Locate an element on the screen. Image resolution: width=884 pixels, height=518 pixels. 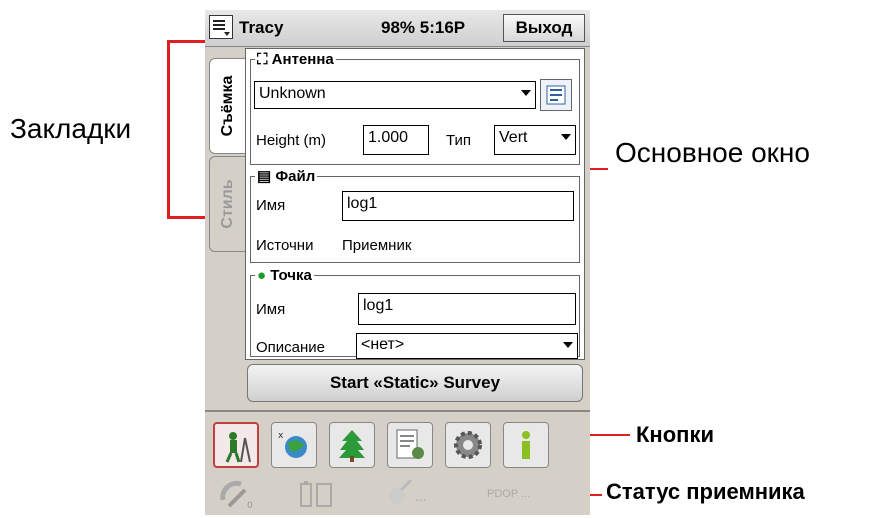
satellite-count-icon: 0 is located at coordinates (236, 495).